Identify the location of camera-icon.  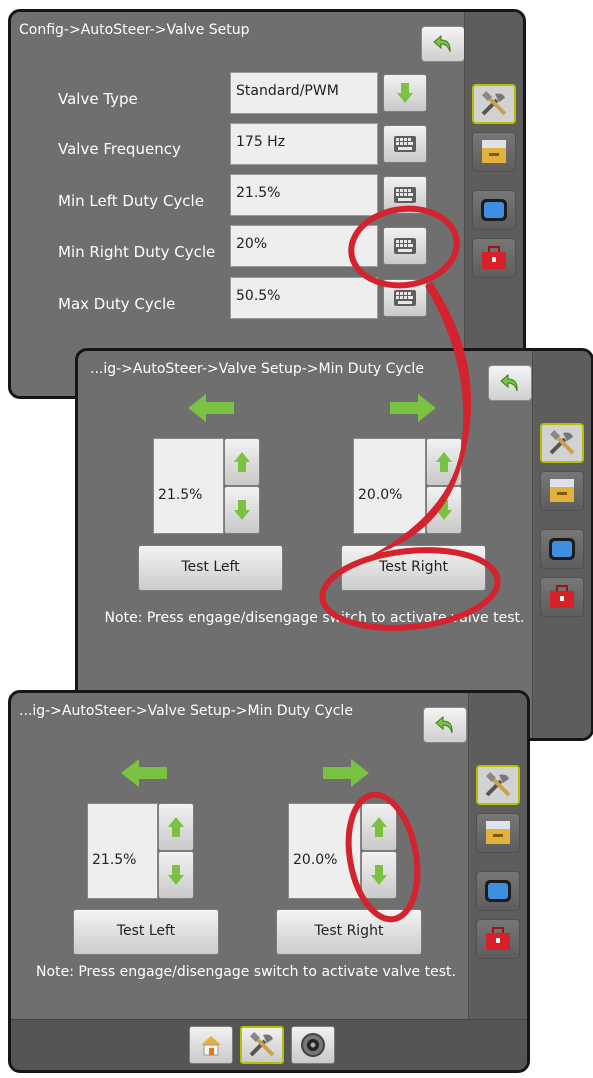
(313, 1045).